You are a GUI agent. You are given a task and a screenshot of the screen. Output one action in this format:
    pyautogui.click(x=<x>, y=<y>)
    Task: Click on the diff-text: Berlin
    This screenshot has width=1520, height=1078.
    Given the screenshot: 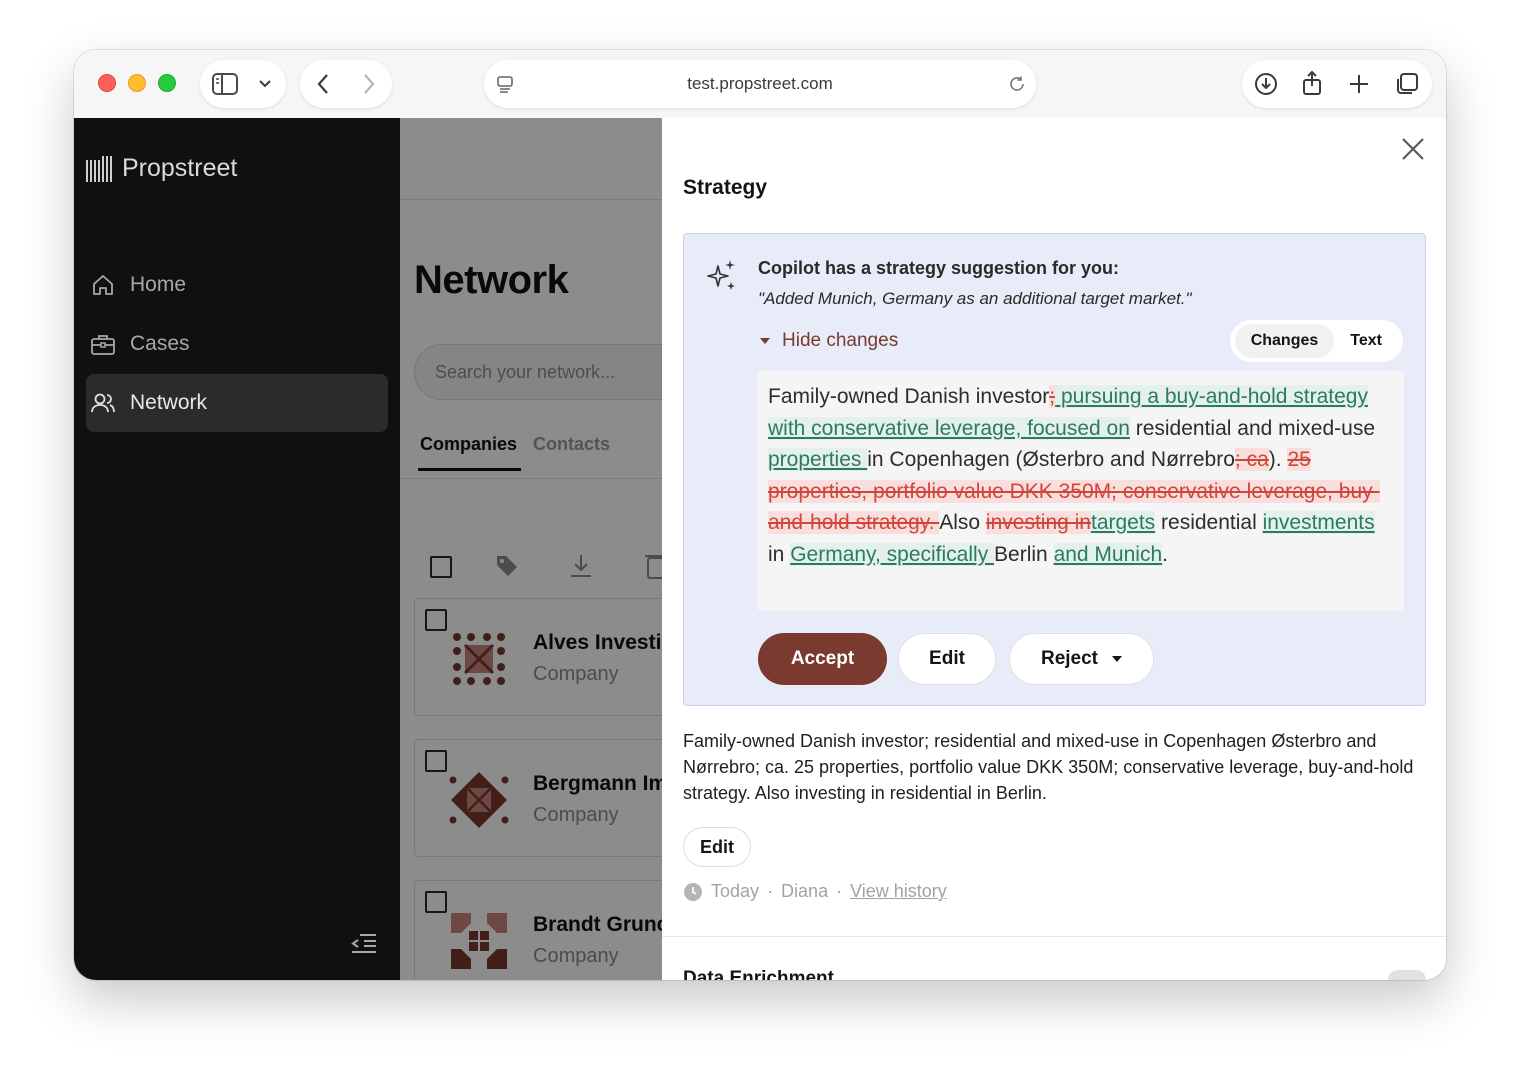 What is the action you would take?
    pyautogui.click(x=1024, y=554)
    